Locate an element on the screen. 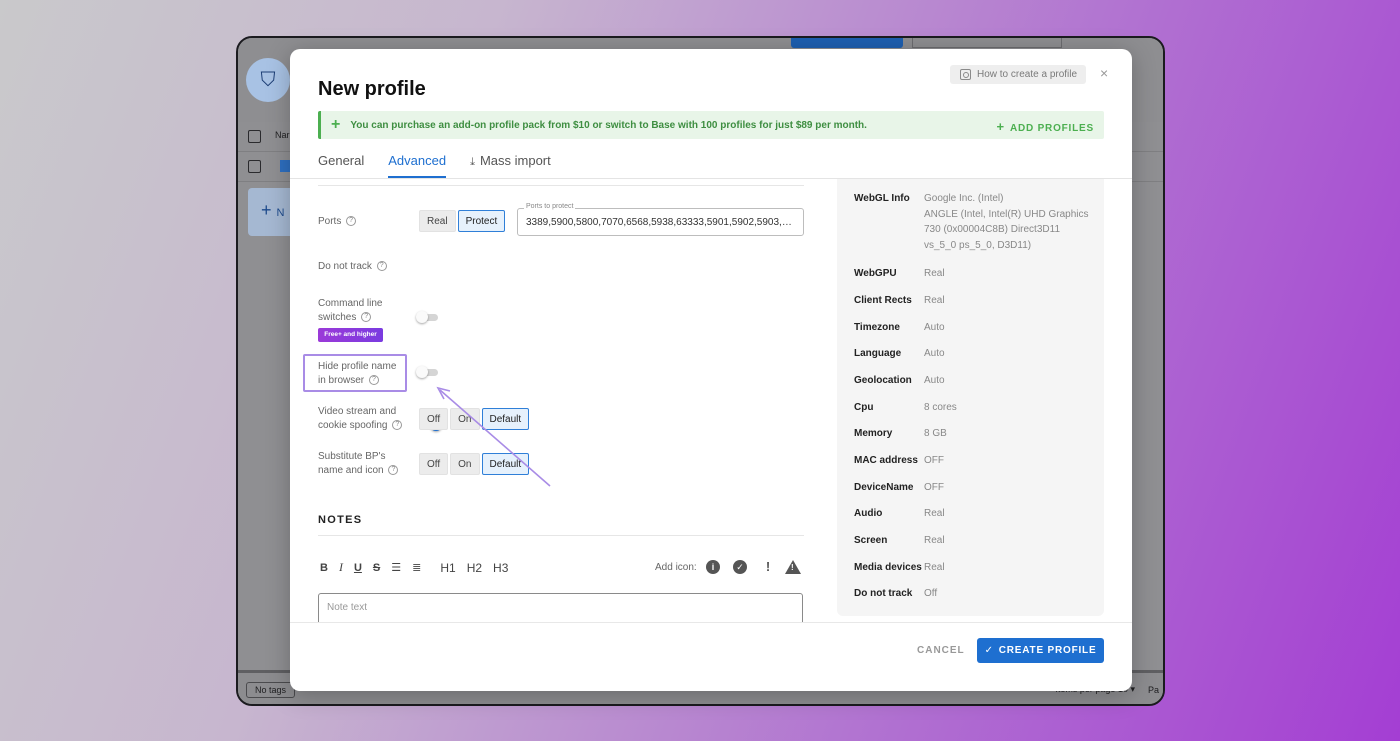 This screenshot has width=1400, height=741. ports-field-legend: Ports to protect is located at coordinates (550, 206).